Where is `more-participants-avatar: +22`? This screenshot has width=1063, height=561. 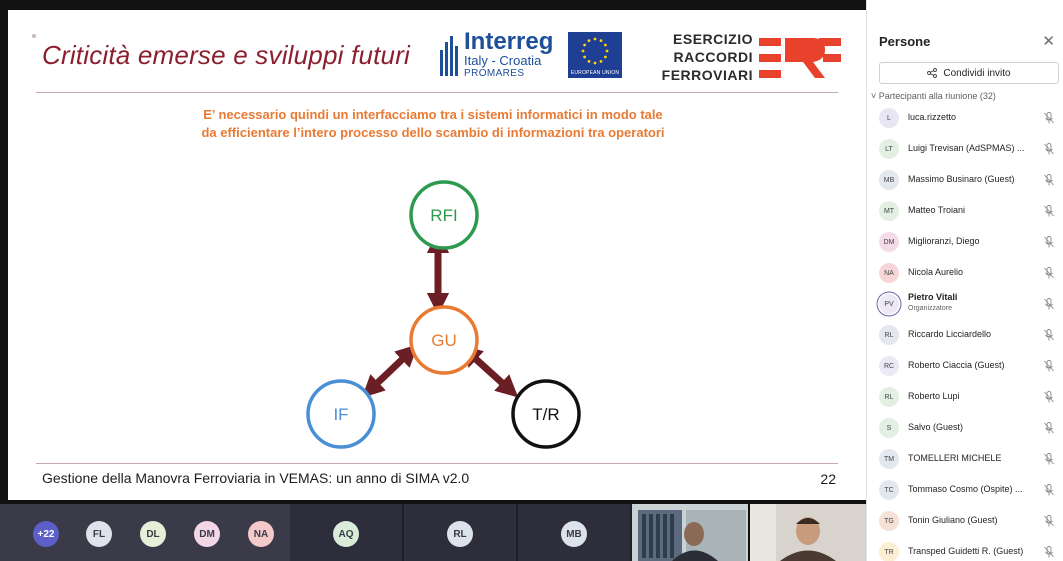
more-participants-avatar: +22 is located at coordinates (46, 534).